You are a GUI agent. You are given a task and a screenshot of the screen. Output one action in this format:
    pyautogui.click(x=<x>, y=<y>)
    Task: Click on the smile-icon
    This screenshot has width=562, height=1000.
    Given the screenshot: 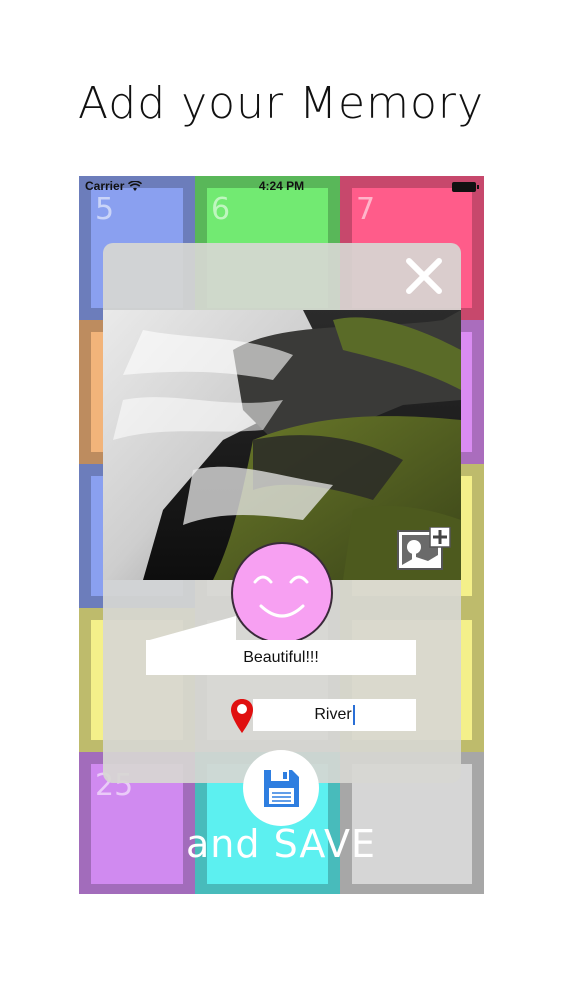 What is the action you would take?
    pyautogui.click(x=281, y=596)
    